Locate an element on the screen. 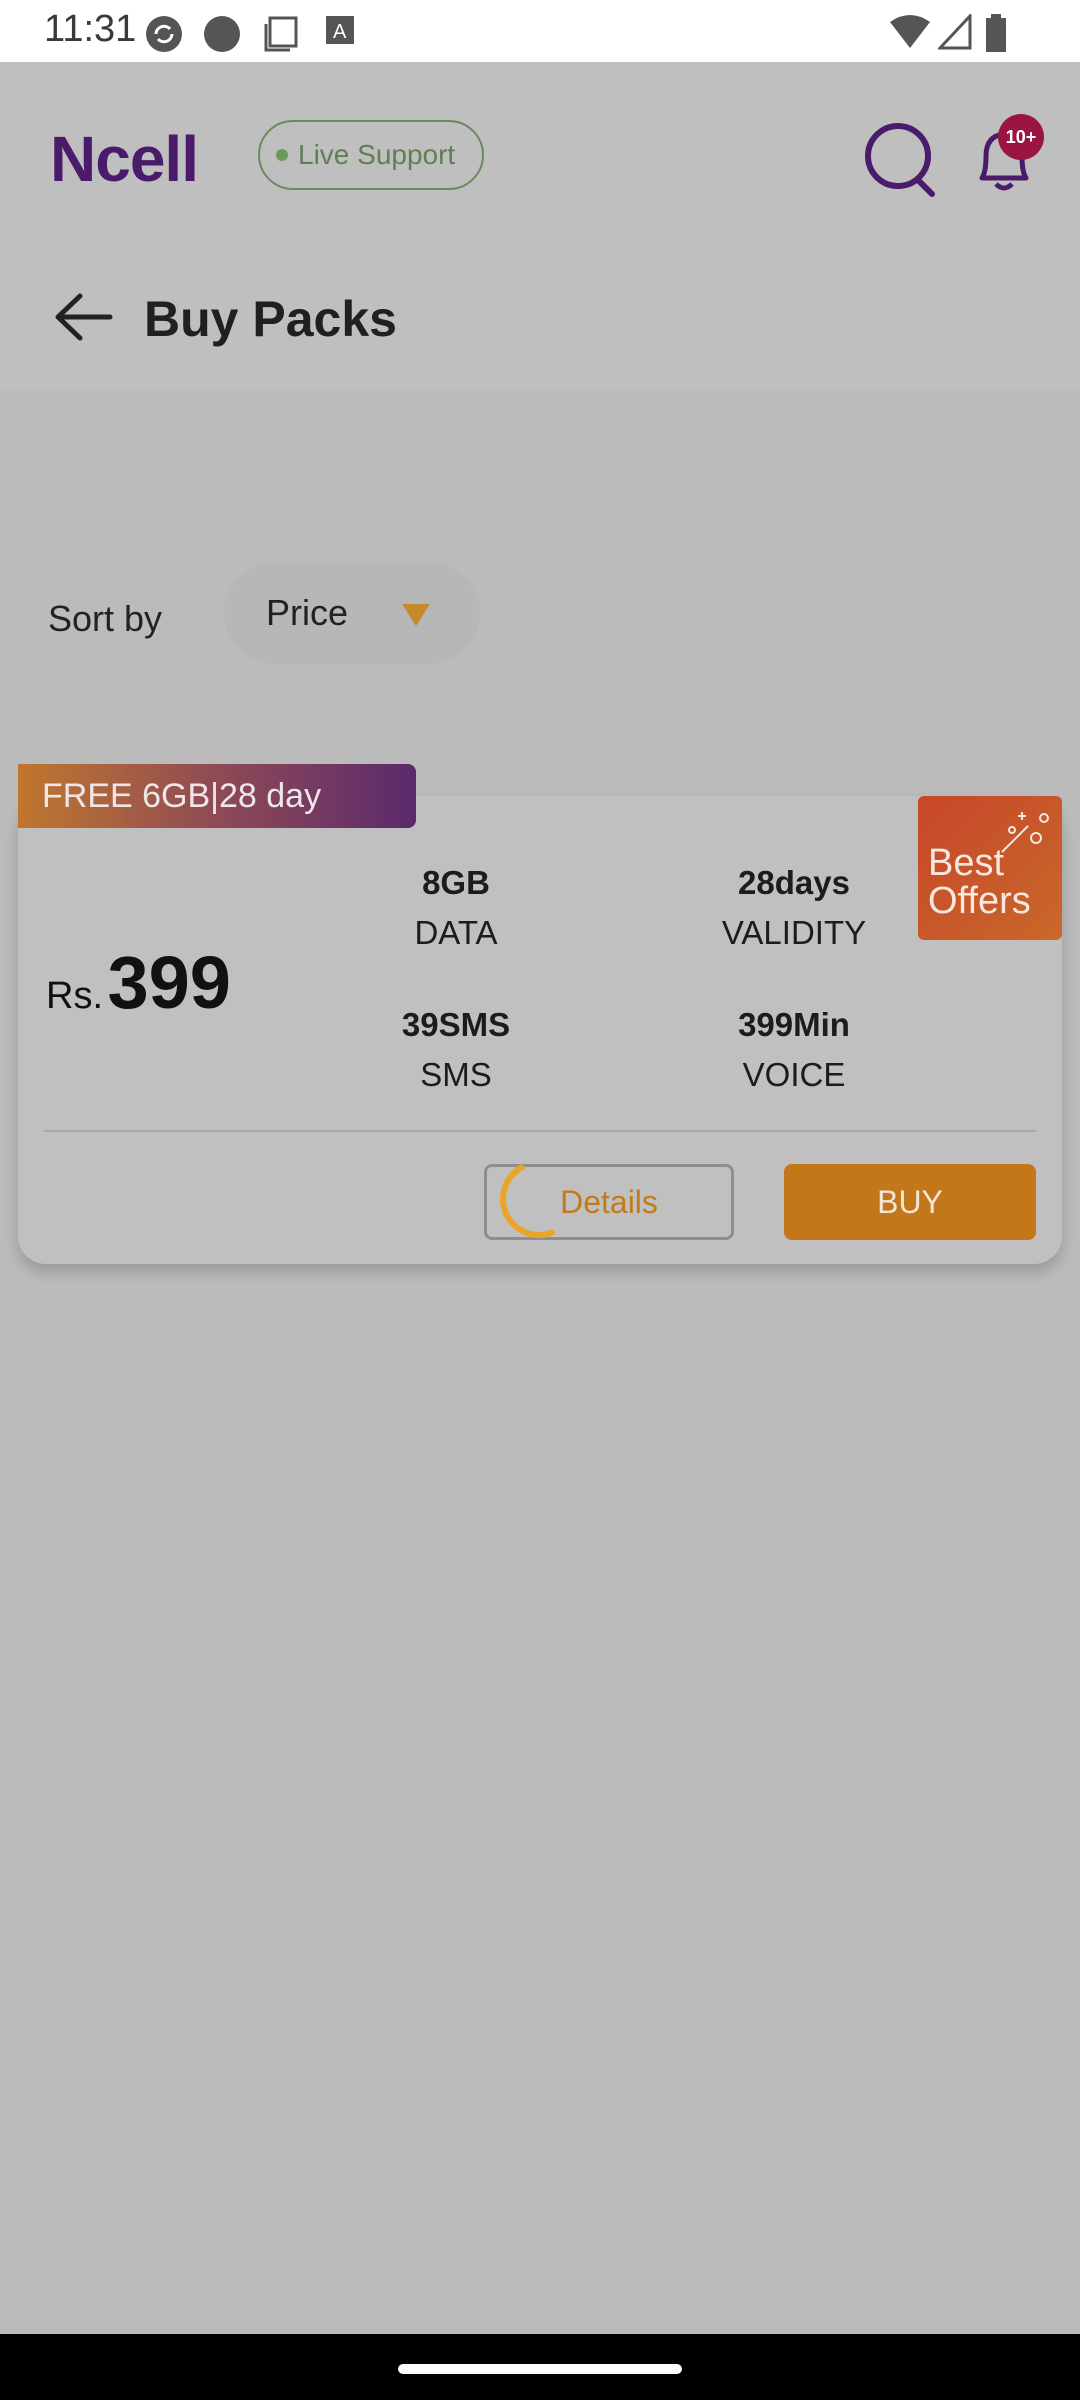  card-divider is located at coordinates (540, 1131).